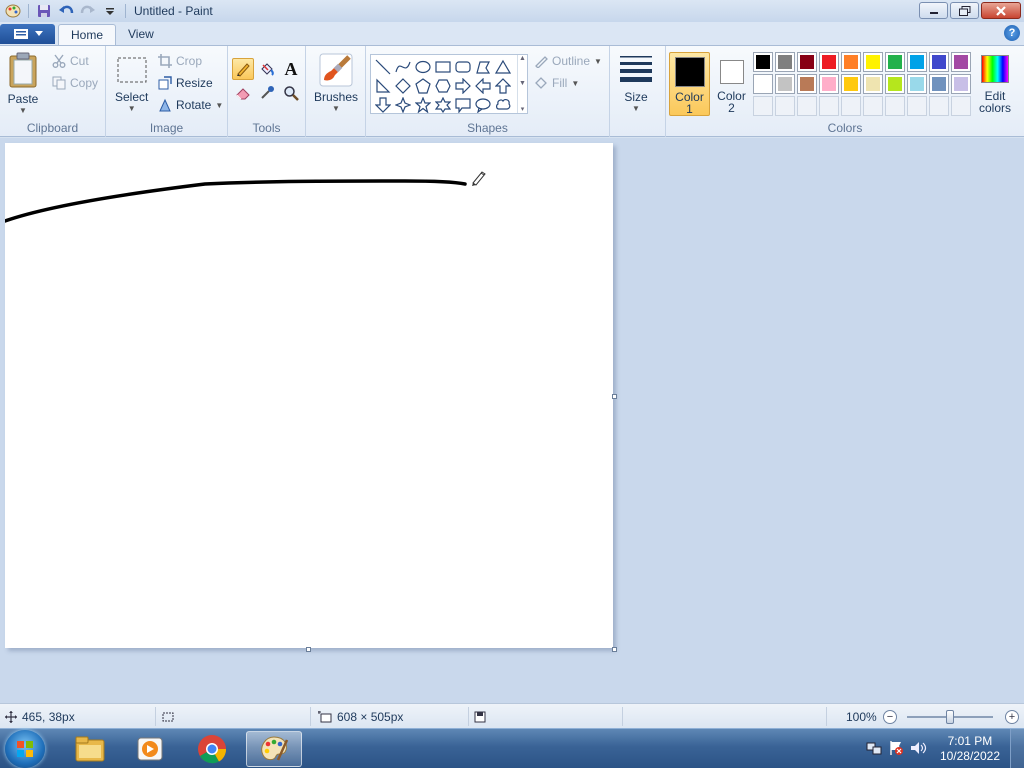 Image resolution: width=1024 pixels, height=768 pixels. What do you see at coordinates (27, 34) in the screenshot?
I see `paint-menu-button` at bounding box center [27, 34].